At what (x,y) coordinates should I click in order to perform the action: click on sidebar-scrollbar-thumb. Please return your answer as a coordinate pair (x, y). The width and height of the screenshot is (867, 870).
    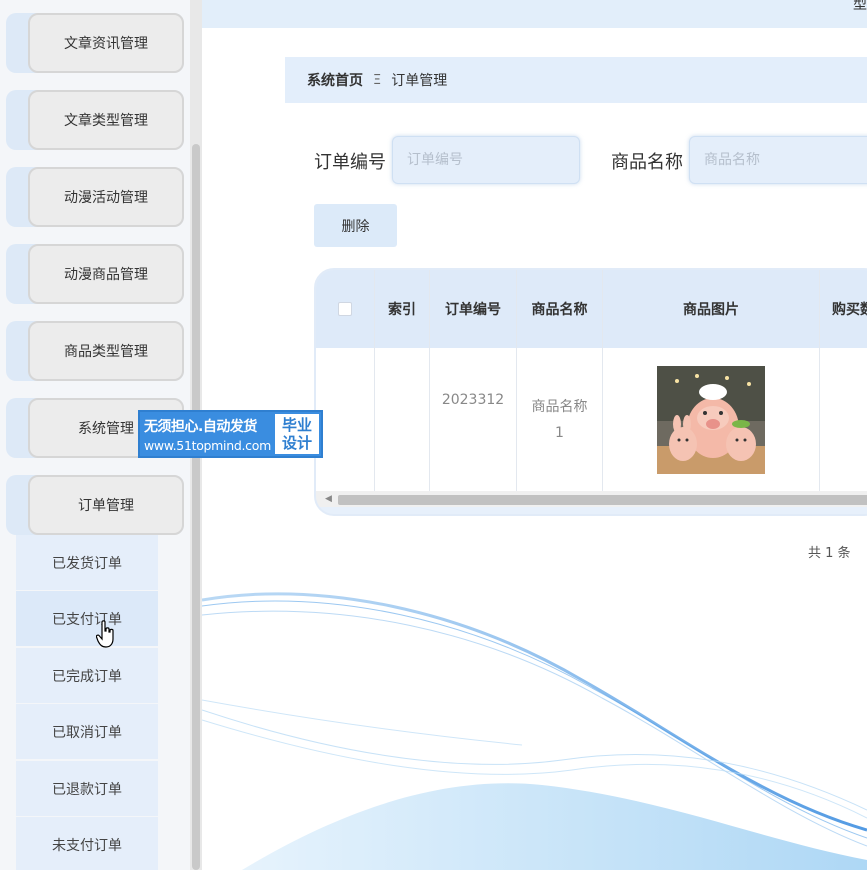
    Looking at the image, I should click on (196, 507).